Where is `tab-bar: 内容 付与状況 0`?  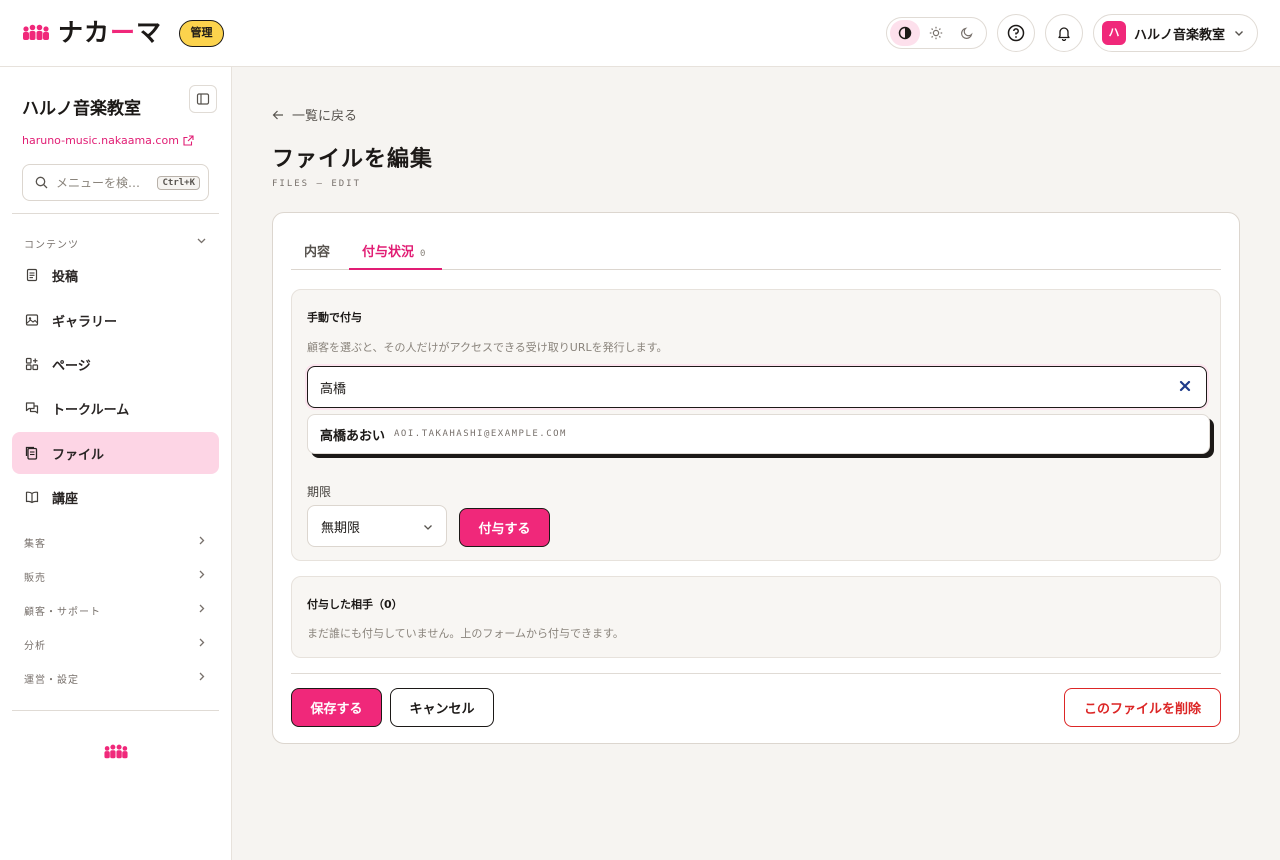 tab-bar: 内容 付与状況 0 is located at coordinates (756, 251).